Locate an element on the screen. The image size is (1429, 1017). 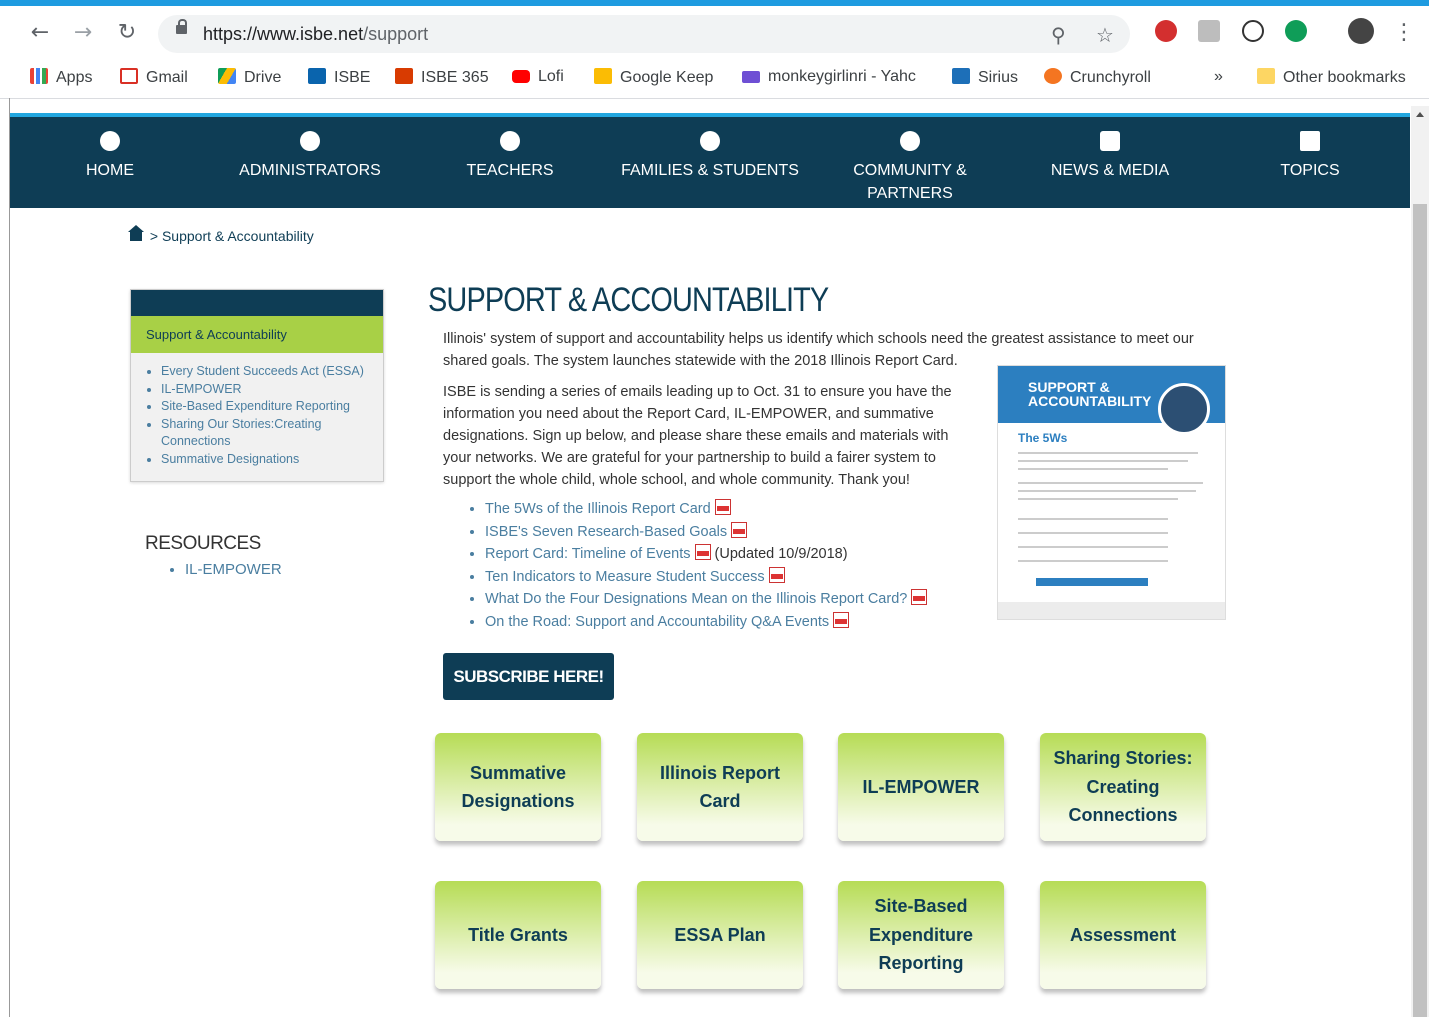
nav-teachers: TEACHERS is located at coordinates (510, 149).